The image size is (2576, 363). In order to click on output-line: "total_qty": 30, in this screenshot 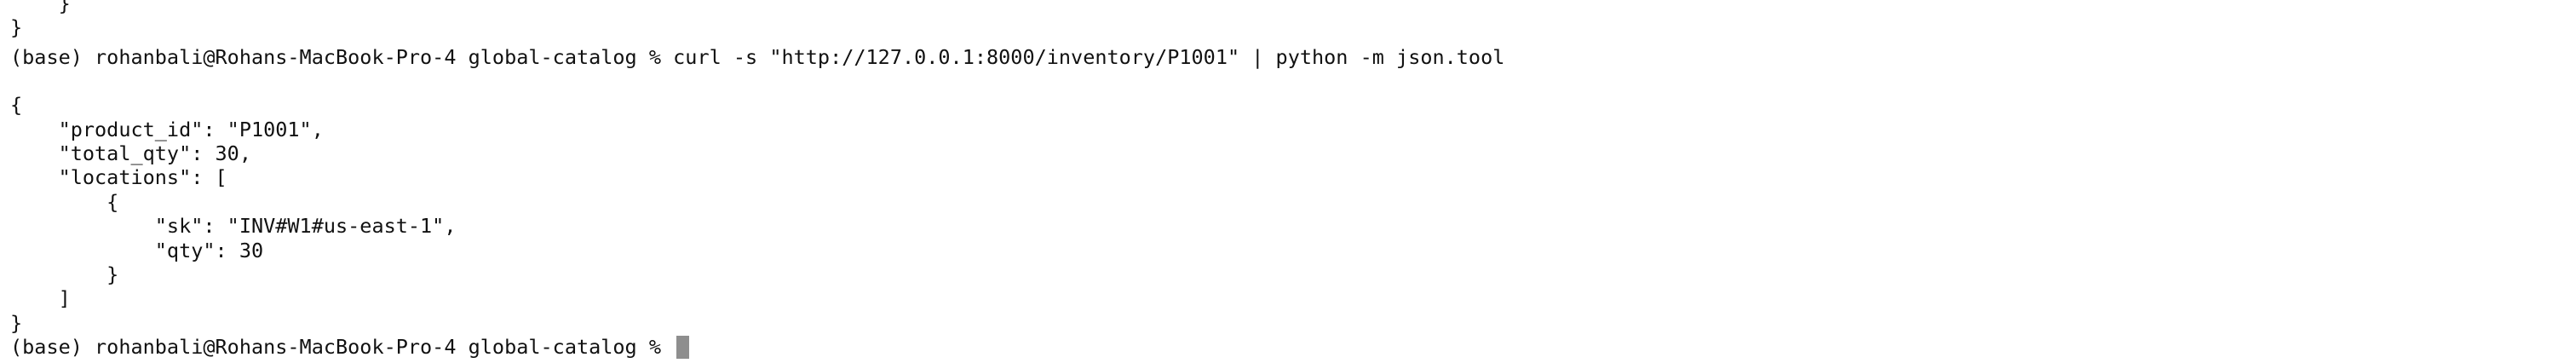, I will do `click(131, 153)`.